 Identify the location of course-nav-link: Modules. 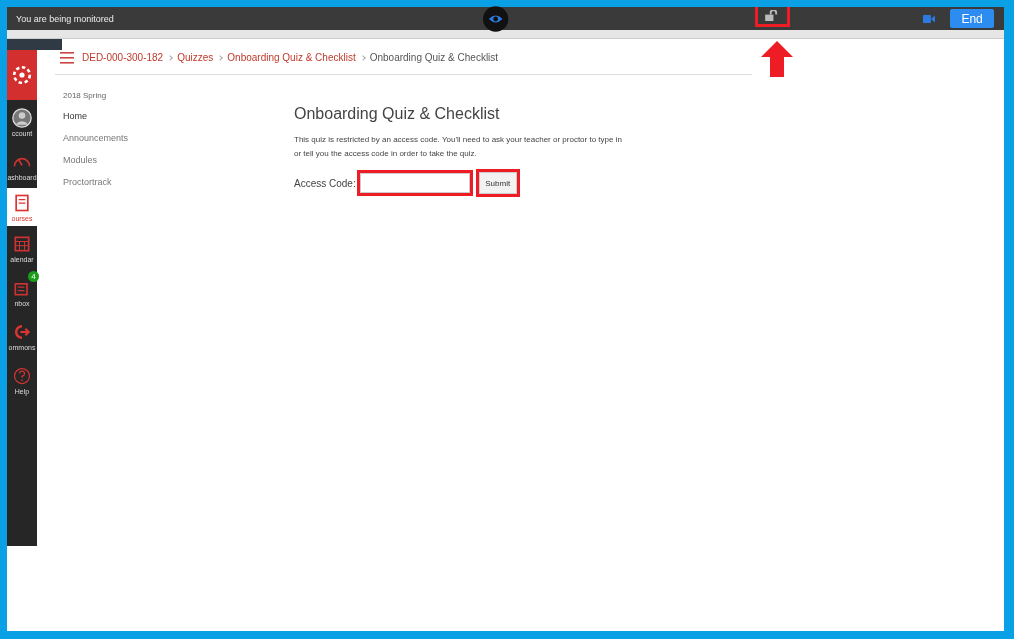
(178, 166).